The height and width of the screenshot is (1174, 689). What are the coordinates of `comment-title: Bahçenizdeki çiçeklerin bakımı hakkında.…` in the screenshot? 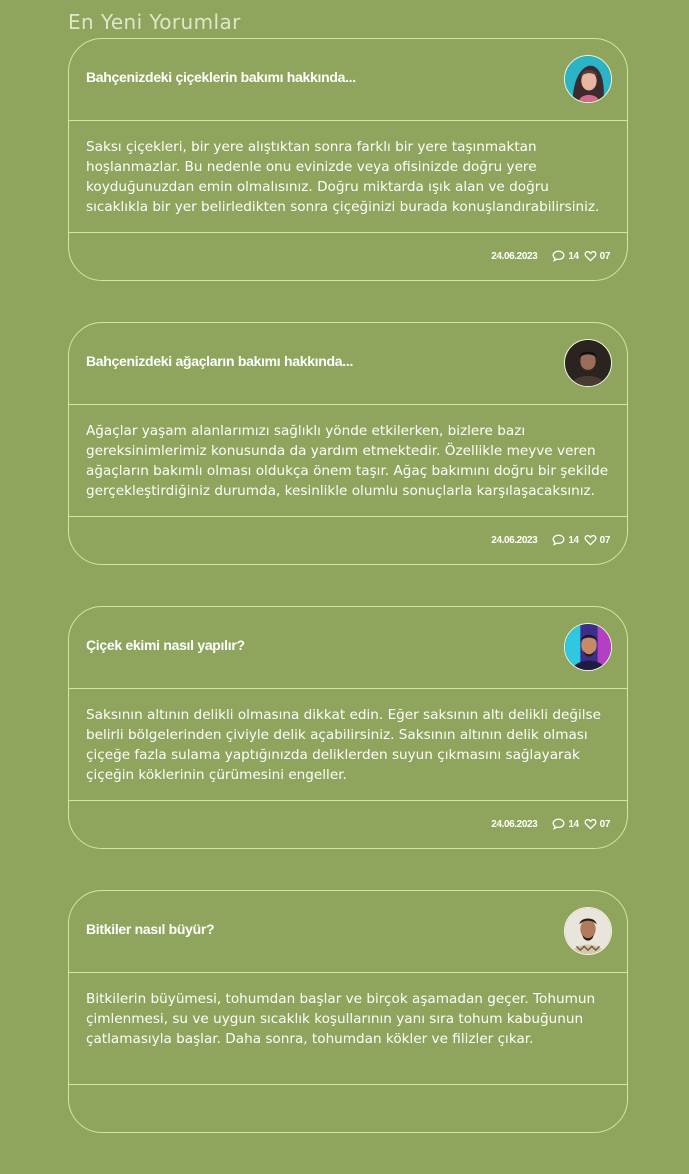 It's located at (221, 77).